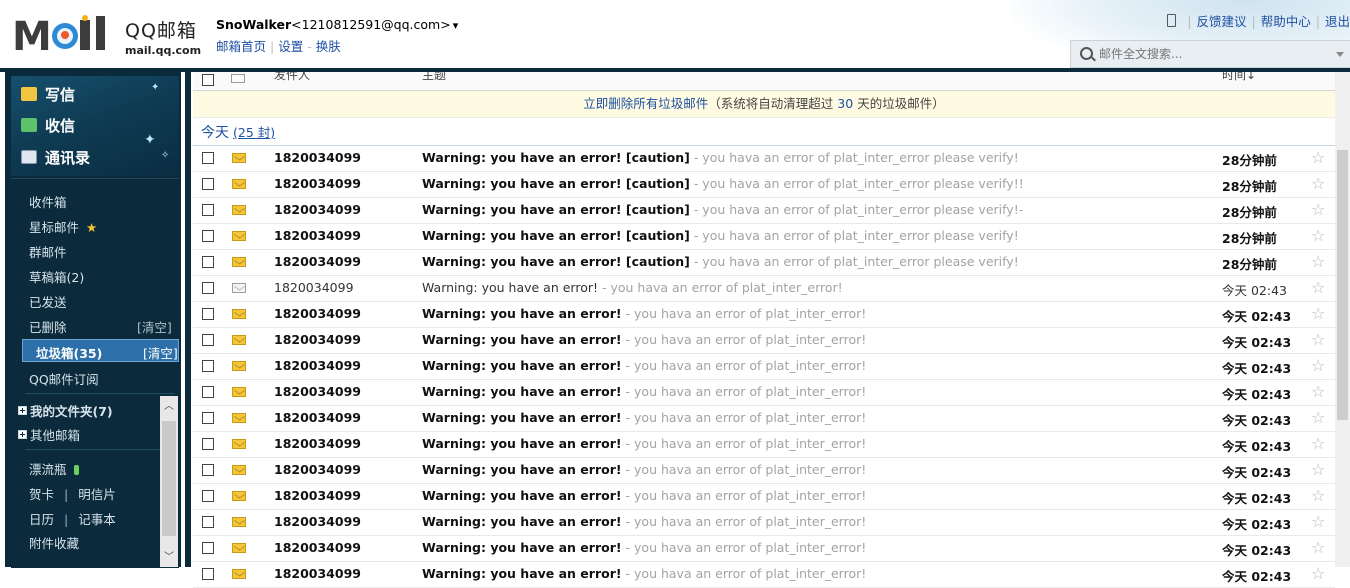  What do you see at coordinates (254, 132) in the screenshot?
I see `group-count-link: (25 封)` at bounding box center [254, 132].